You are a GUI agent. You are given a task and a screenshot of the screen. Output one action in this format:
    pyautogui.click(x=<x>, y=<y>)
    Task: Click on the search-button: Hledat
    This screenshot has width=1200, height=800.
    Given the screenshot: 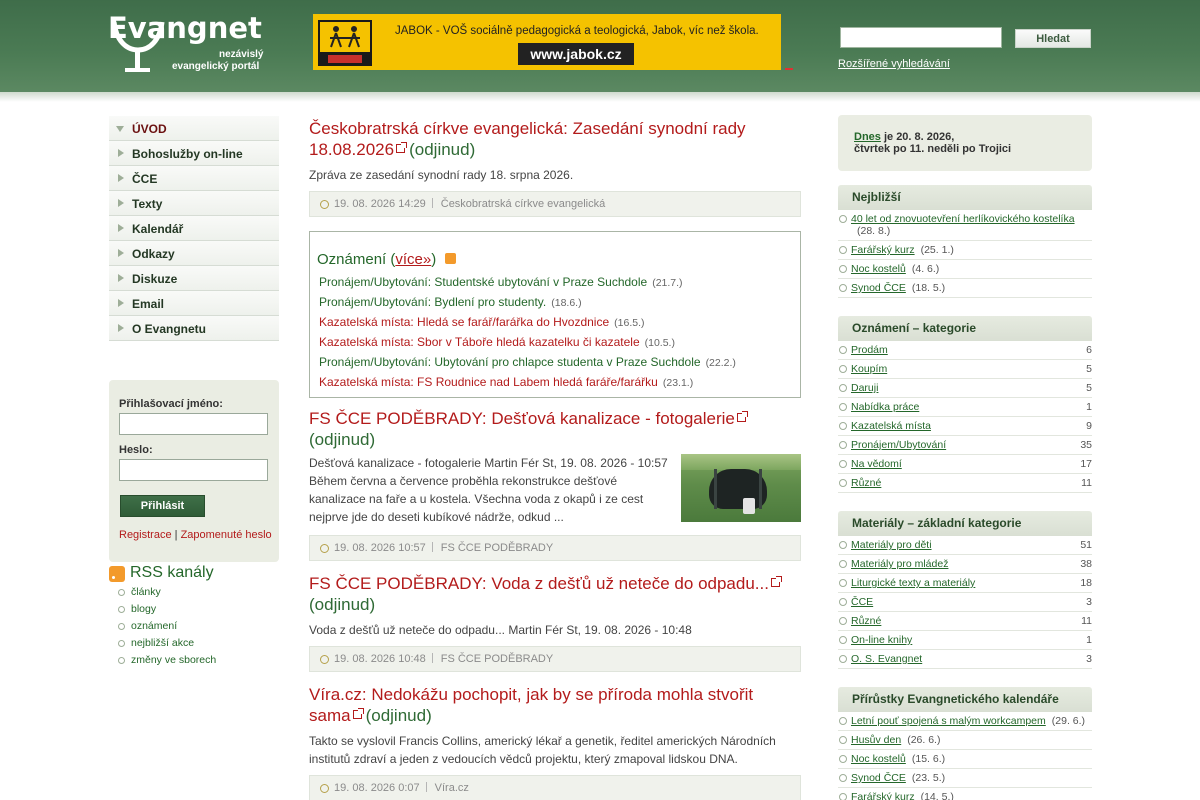 What is the action you would take?
    pyautogui.click(x=1053, y=38)
    